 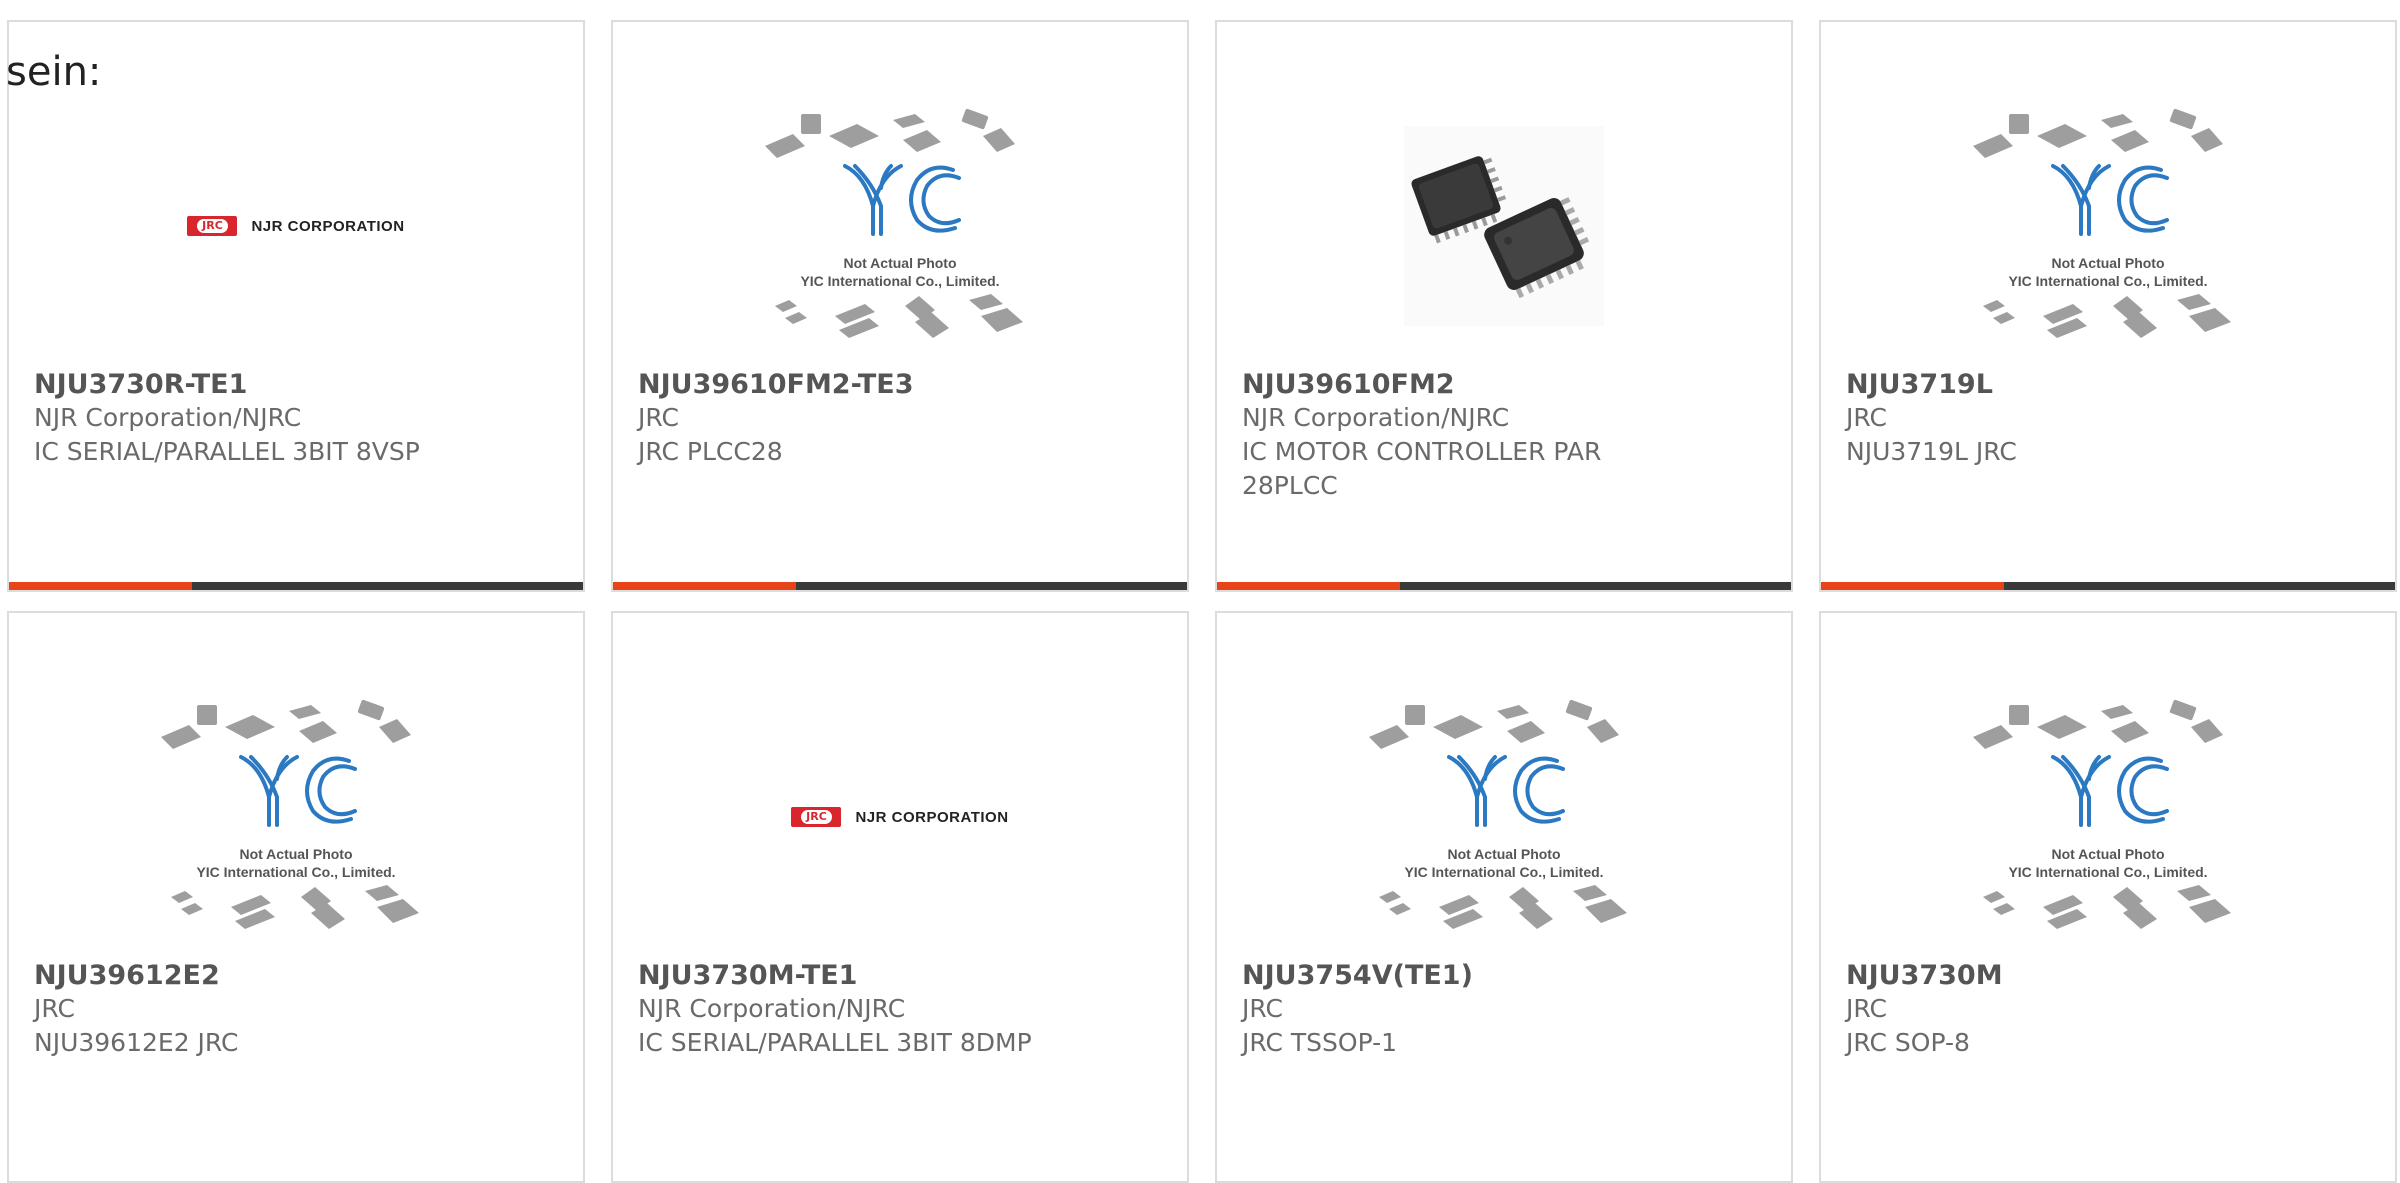 I want to click on description: IC SERIAL/PARALLEL 3BIT 8DMP, so click(x=835, y=1042).